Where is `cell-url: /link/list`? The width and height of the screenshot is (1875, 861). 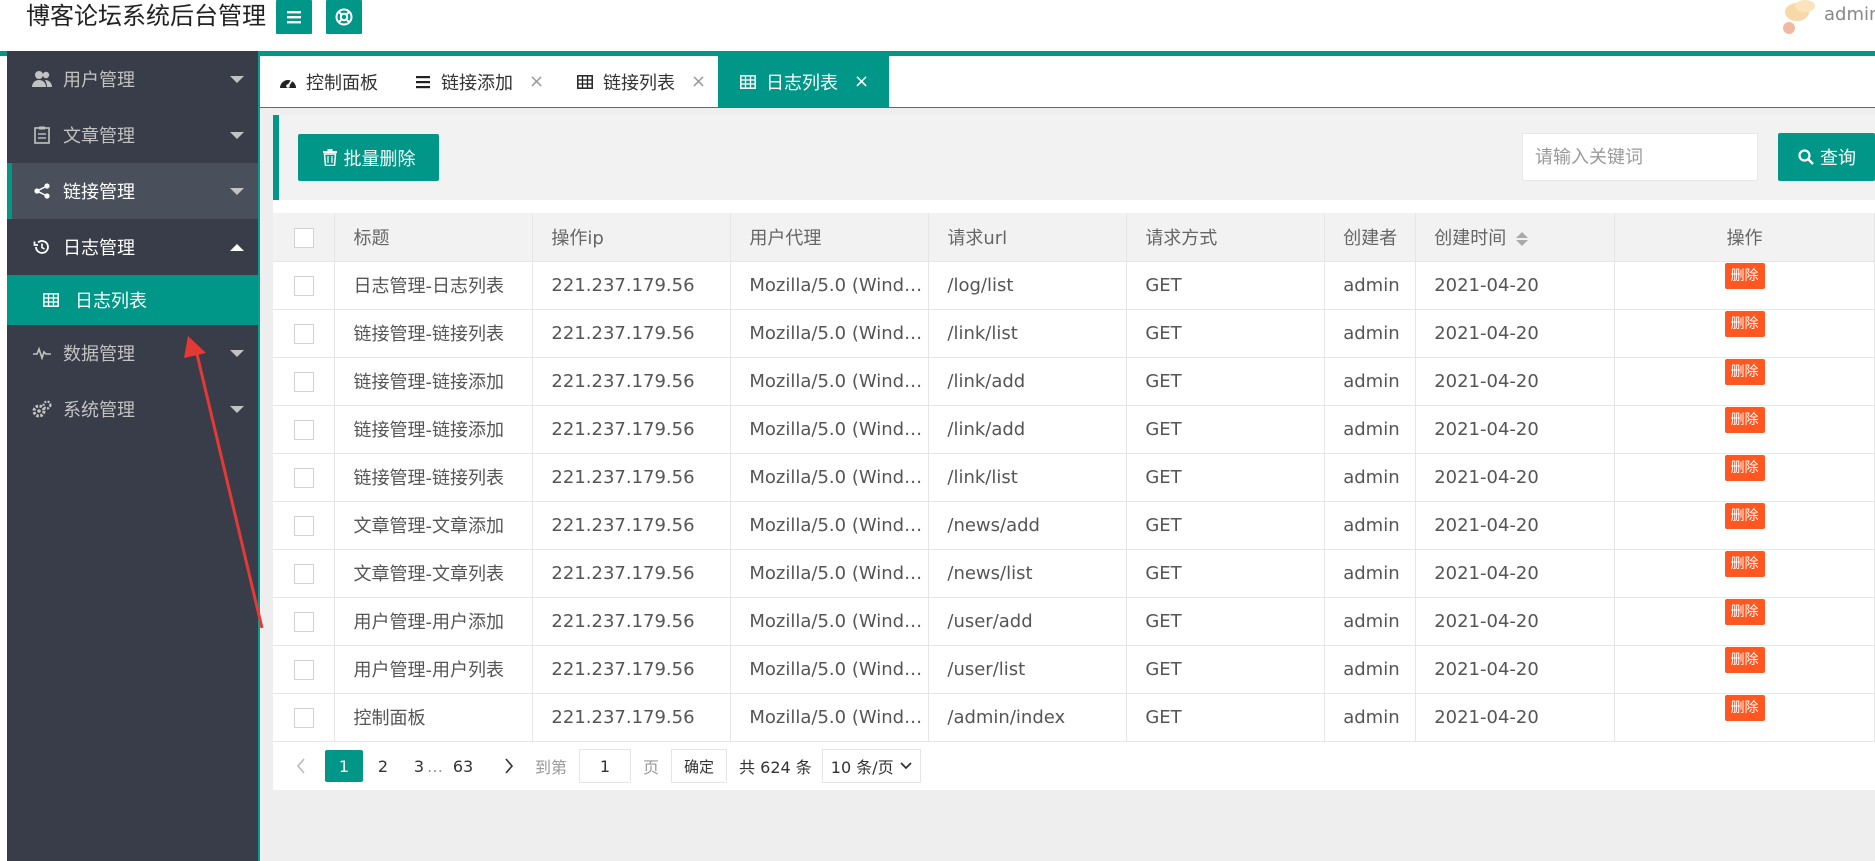 cell-url: /link/list is located at coordinates (1028, 477).